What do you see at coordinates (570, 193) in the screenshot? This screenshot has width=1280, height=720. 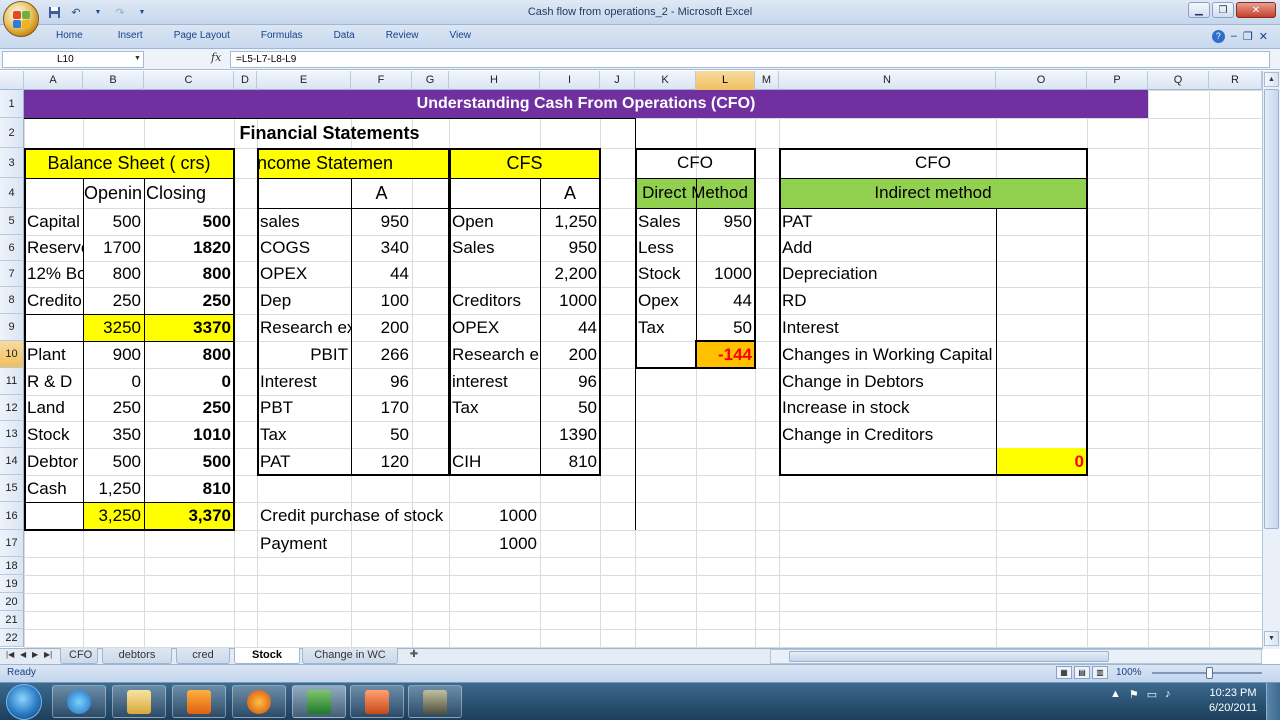 I see `cfs-header-a: A` at bounding box center [570, 193].